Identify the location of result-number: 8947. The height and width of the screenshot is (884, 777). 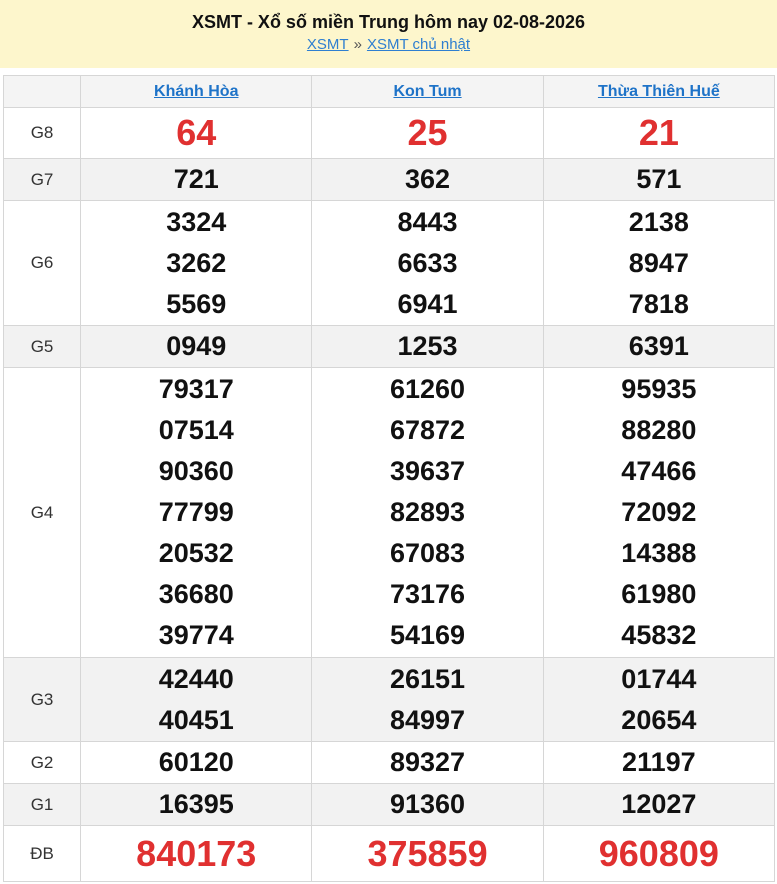
(658, 262).